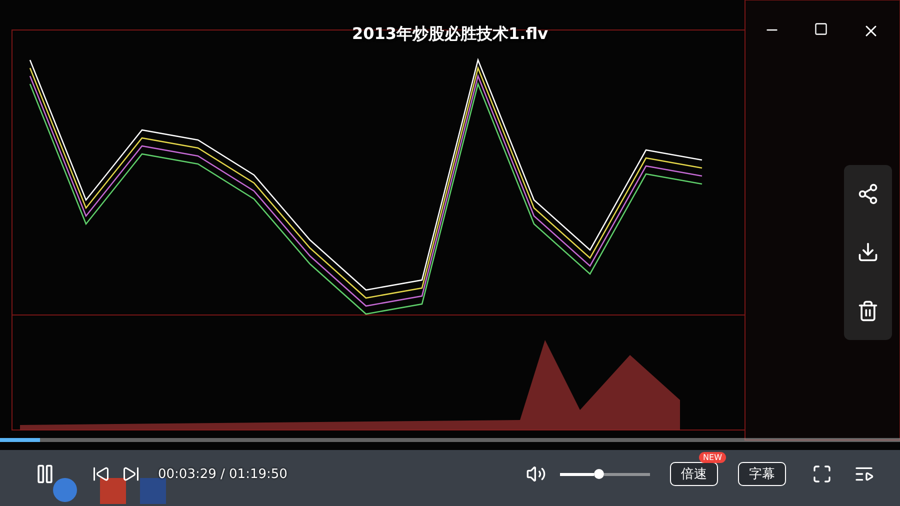 This screenshot has width=900, height=506. I want to click on fullscreen-icon, so click(822, 474).